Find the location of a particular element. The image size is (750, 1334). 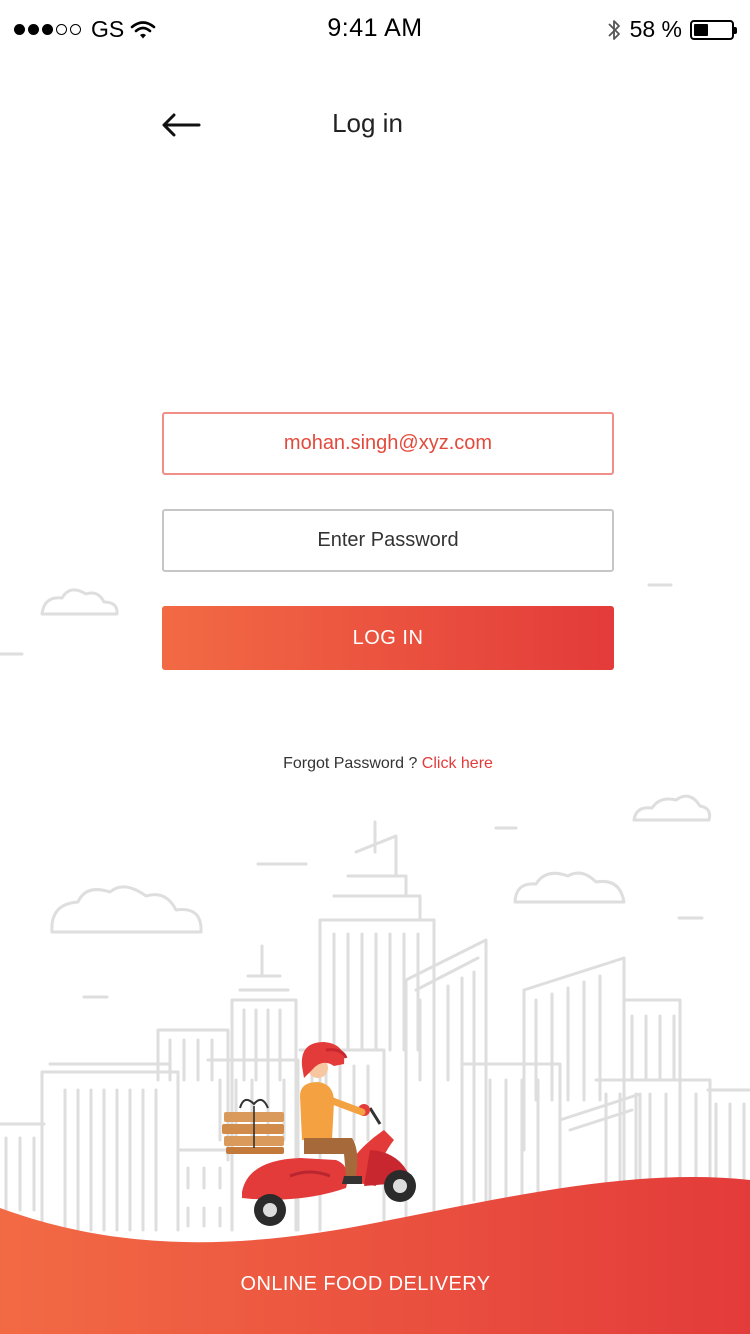

status-bar: GS 9:41 AM 58 % is located at coordinates (375, 30).